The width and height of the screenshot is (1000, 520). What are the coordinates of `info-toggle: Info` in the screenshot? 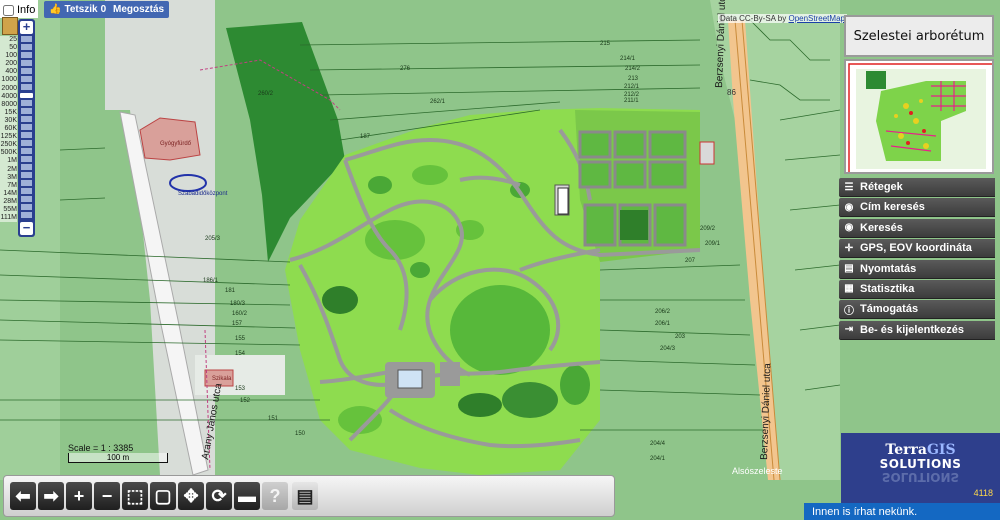 It's located at (19, 9).